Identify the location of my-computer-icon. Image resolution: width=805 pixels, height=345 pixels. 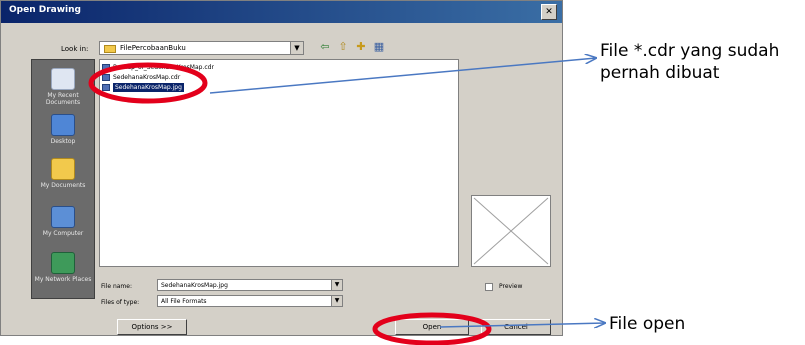
(63, 217).